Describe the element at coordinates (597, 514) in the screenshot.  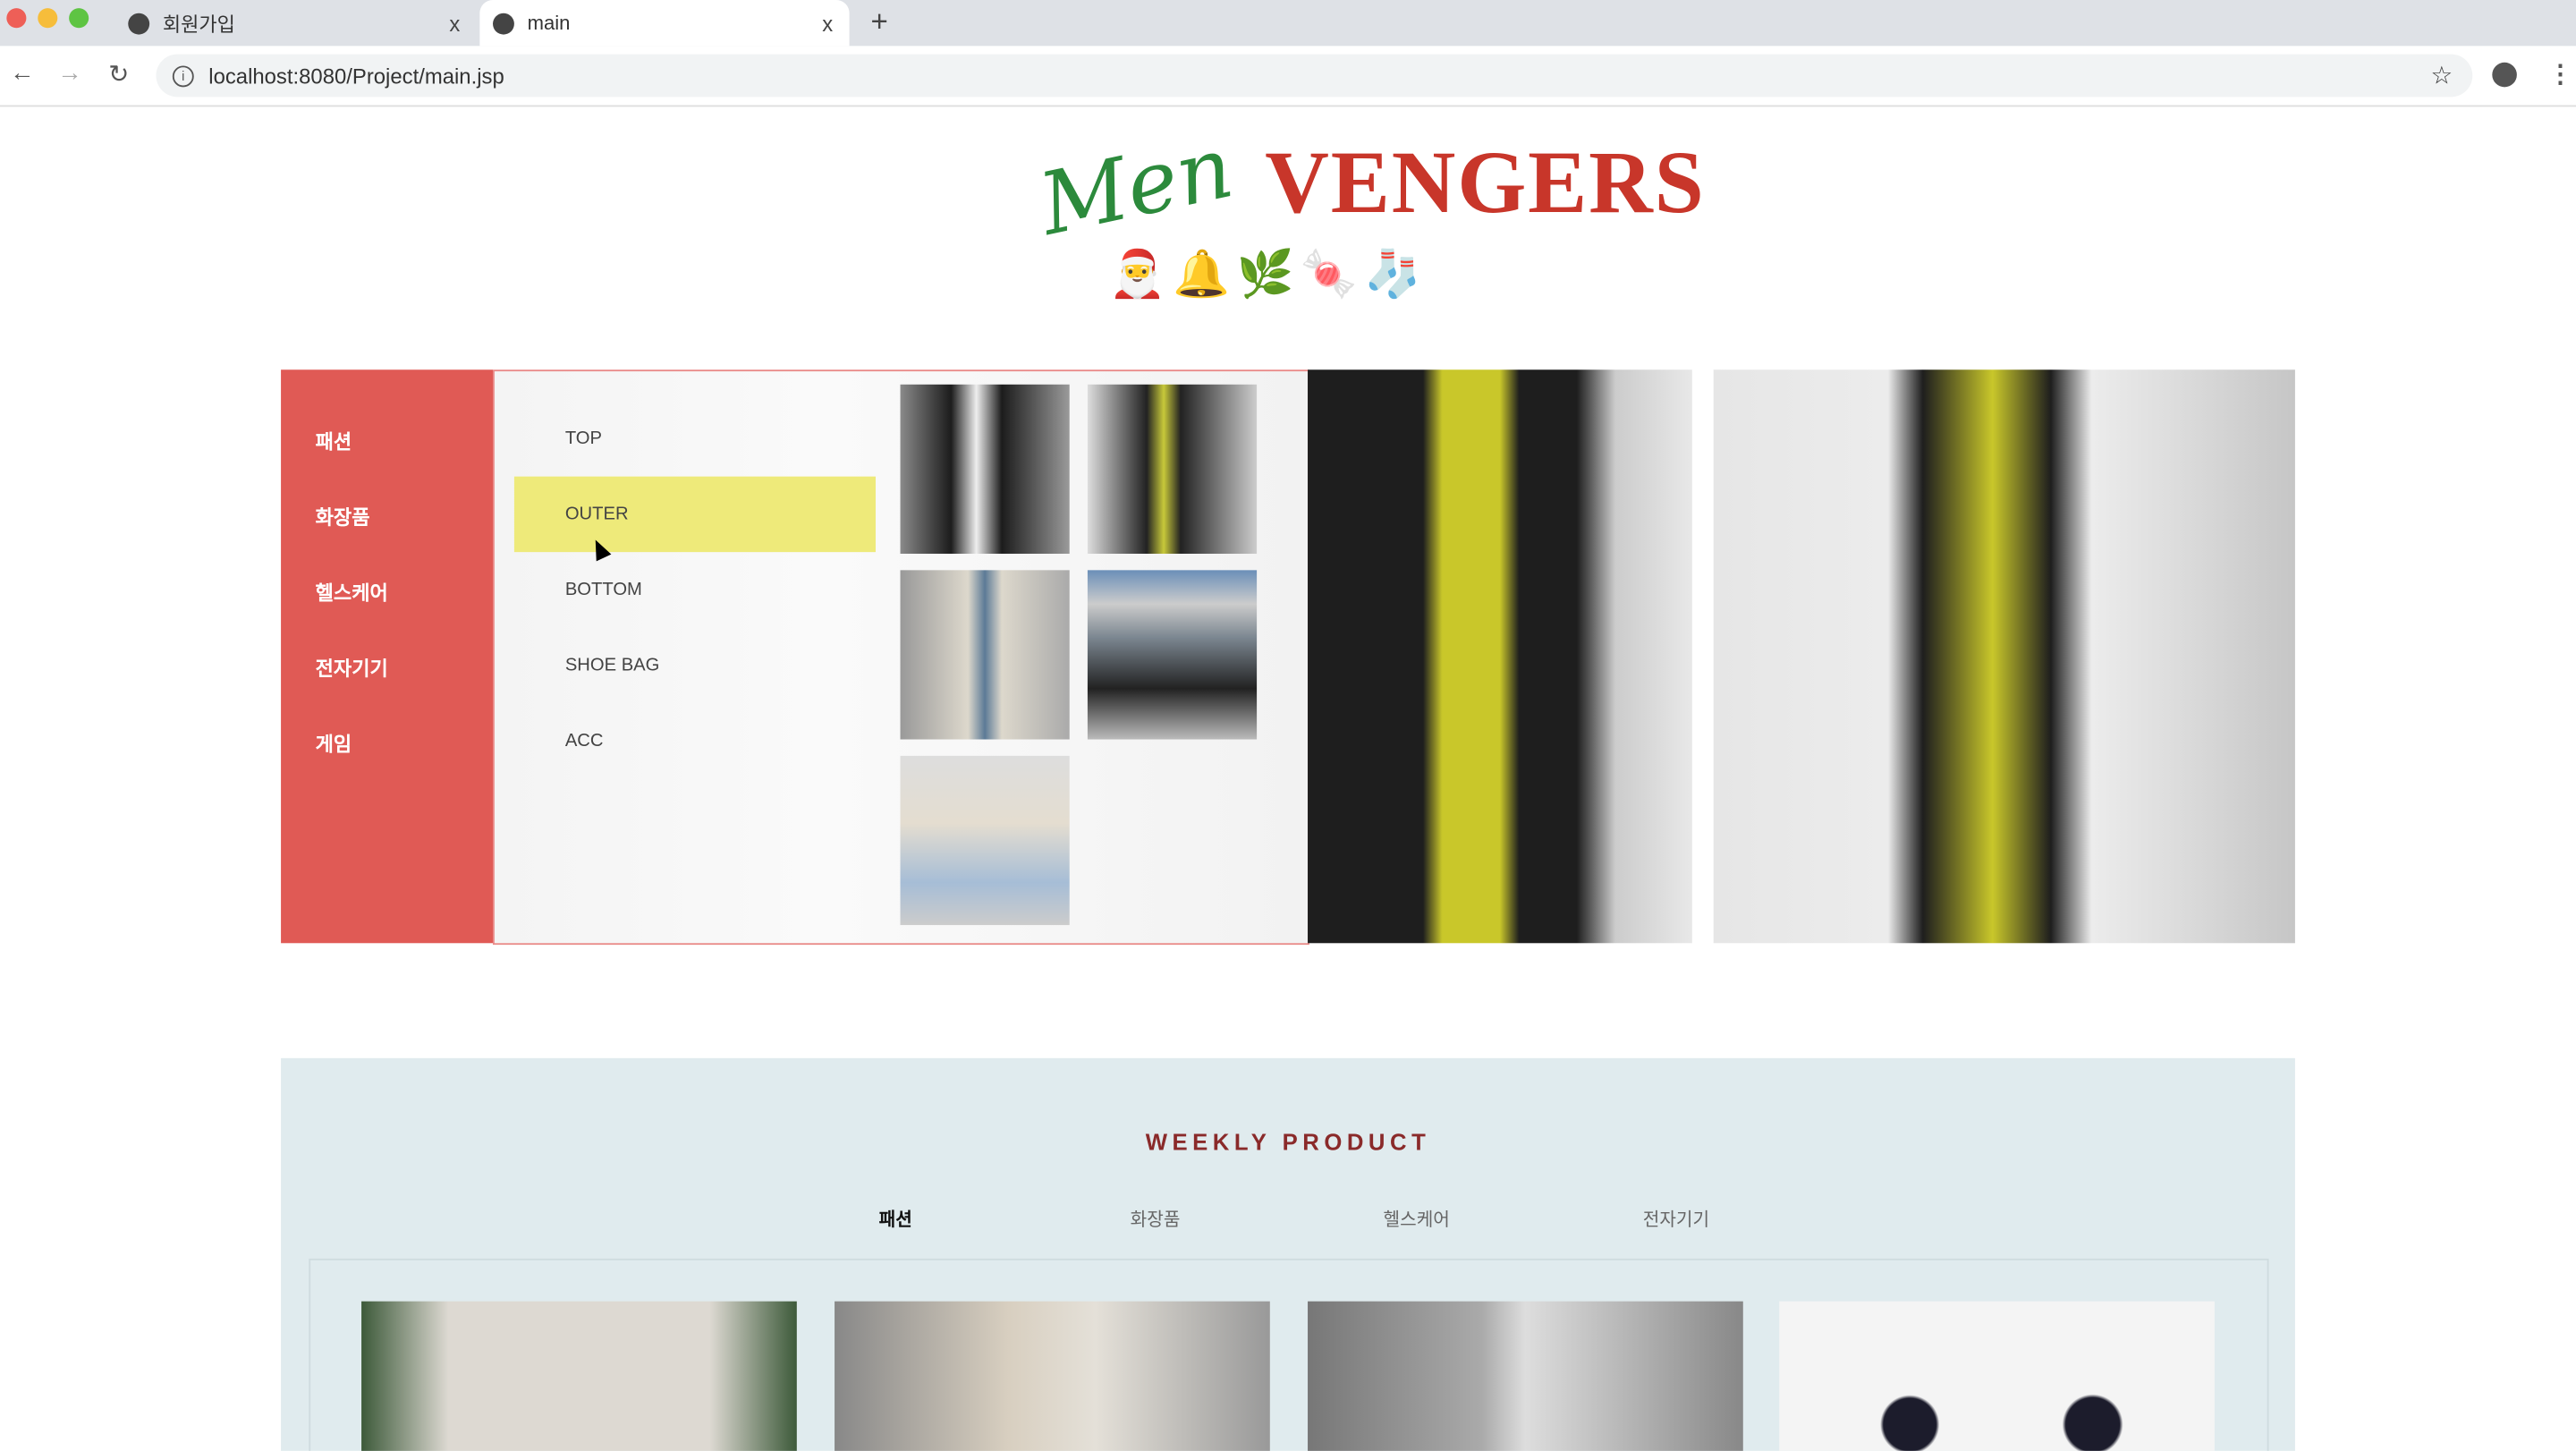
I see `submenu-outer: OUTER` at that location.